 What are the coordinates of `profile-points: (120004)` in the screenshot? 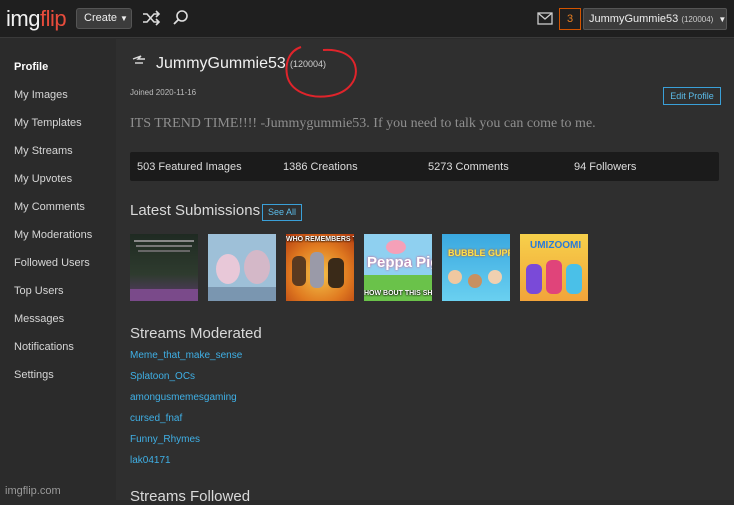 It's located at (308, 64).